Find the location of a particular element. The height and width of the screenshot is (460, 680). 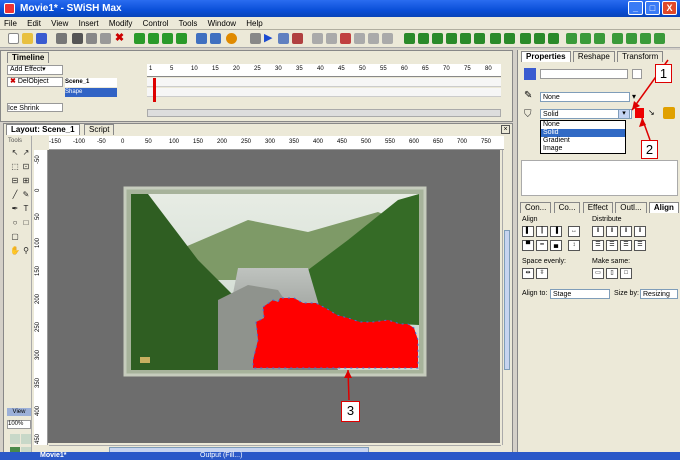

callout-3: 3 is located at coordinates (350, 411).